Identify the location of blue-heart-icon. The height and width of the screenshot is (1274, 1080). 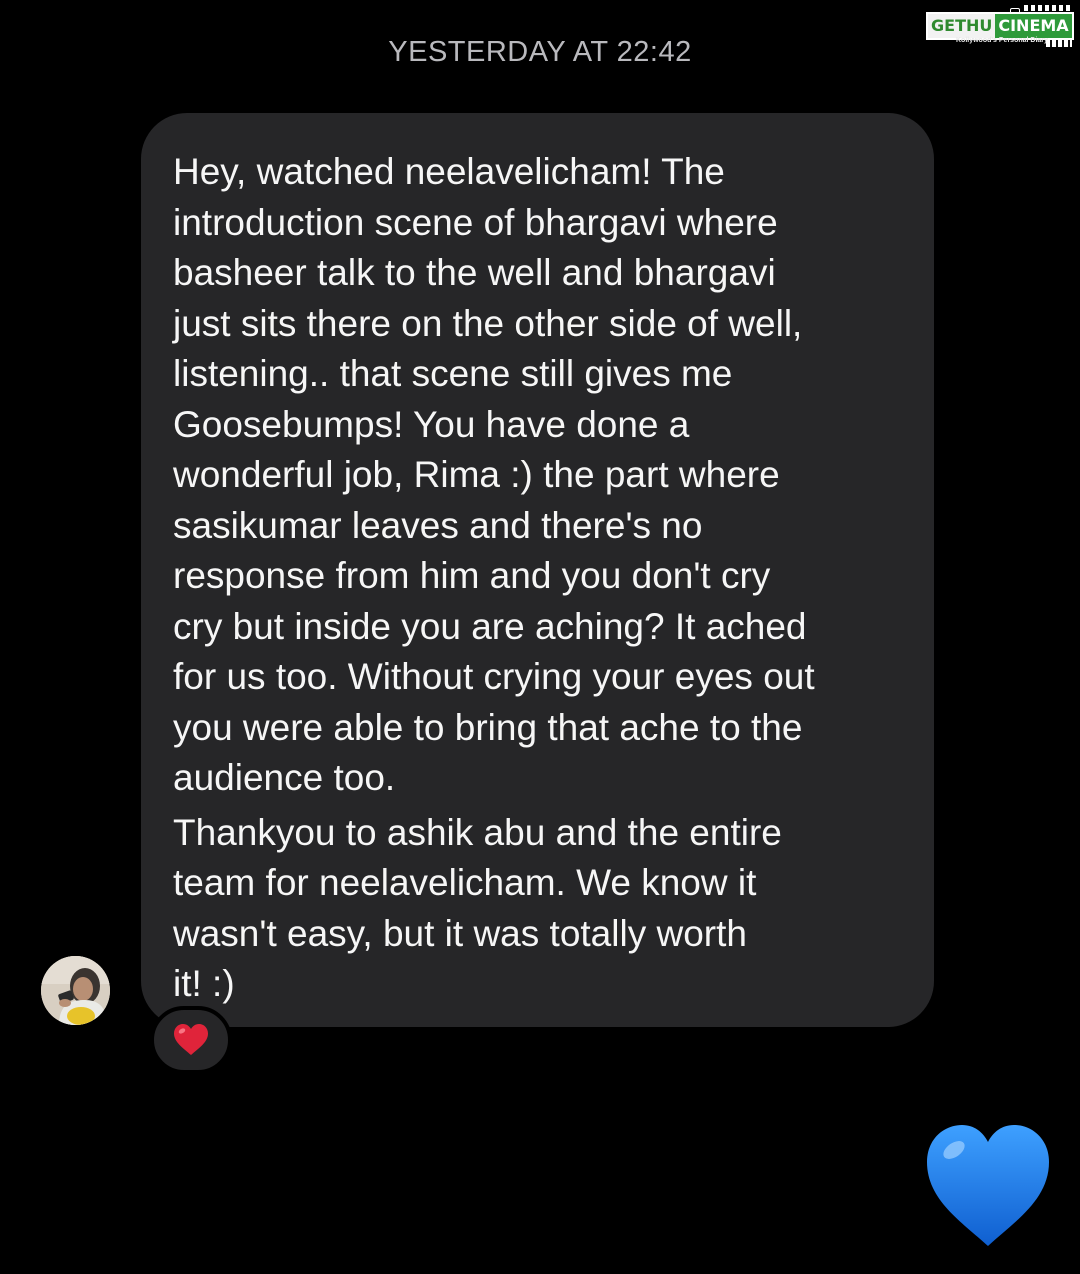
(988, 1185).